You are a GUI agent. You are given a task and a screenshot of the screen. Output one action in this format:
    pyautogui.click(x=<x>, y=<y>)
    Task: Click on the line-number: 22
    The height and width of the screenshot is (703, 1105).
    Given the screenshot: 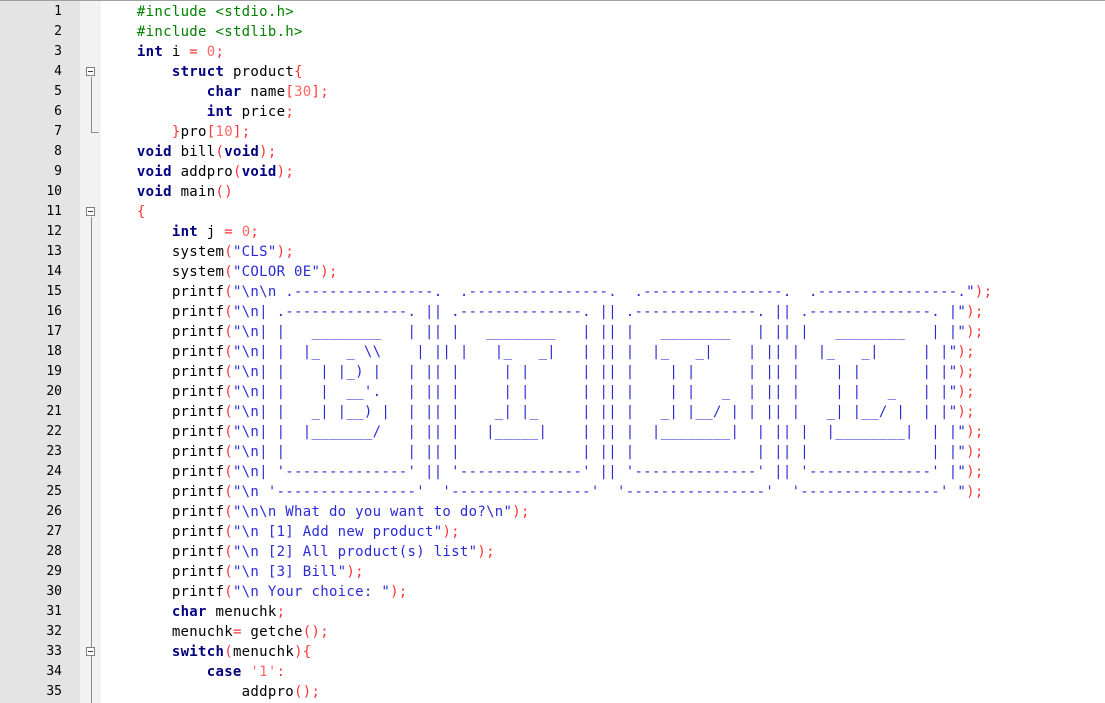 What is the action you would take?
    pyautogui.click(x=54, y=431)
    